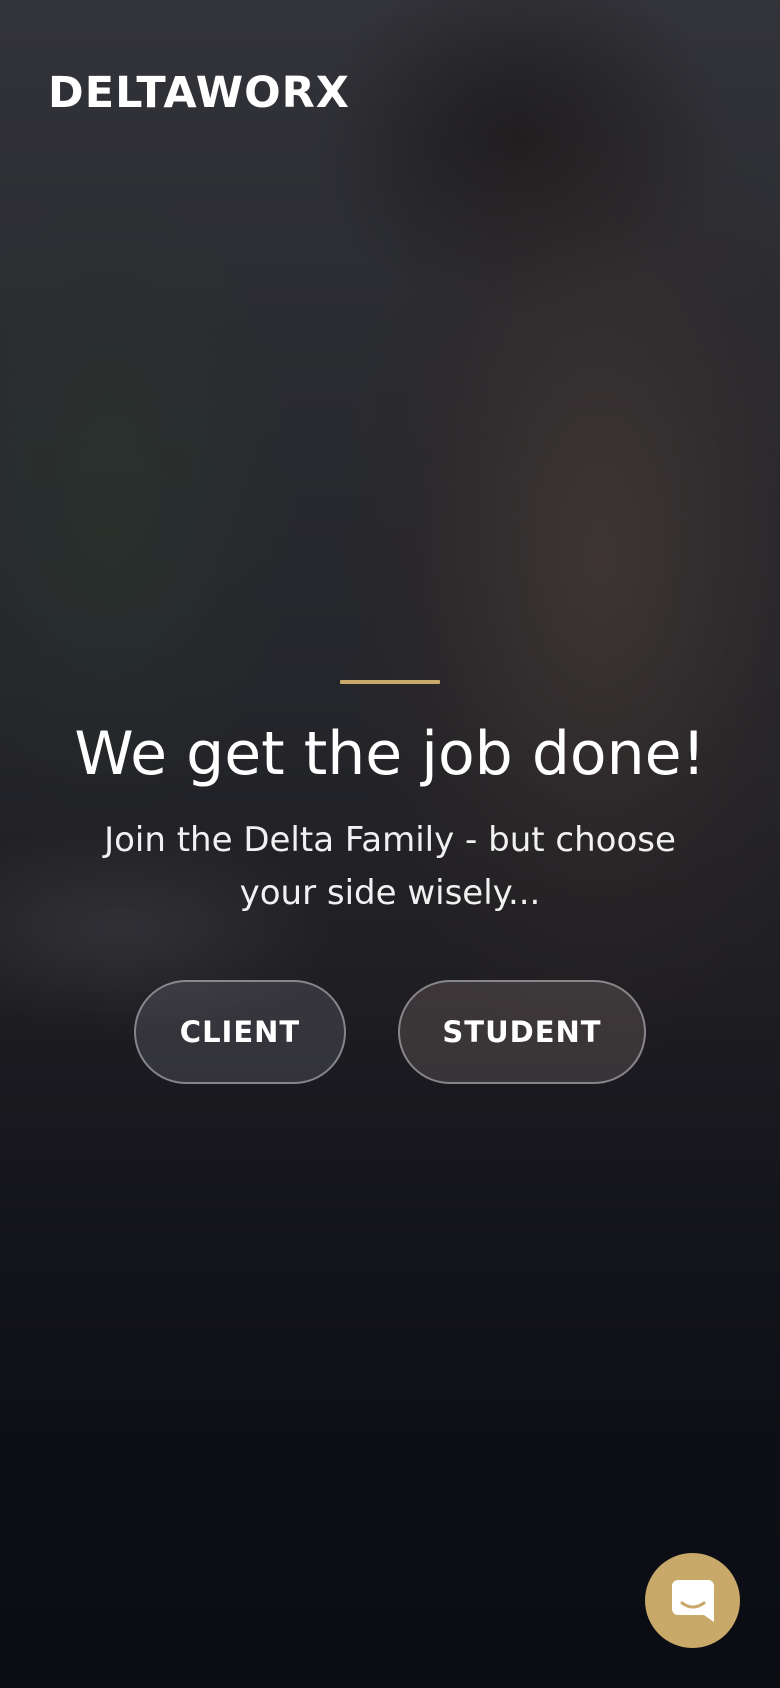 The width and height of the screenshot is (780, 1688). Describe the element at coordinates (522, 1032) in the screenshot. I see `student-button: STUDENT` at that location.